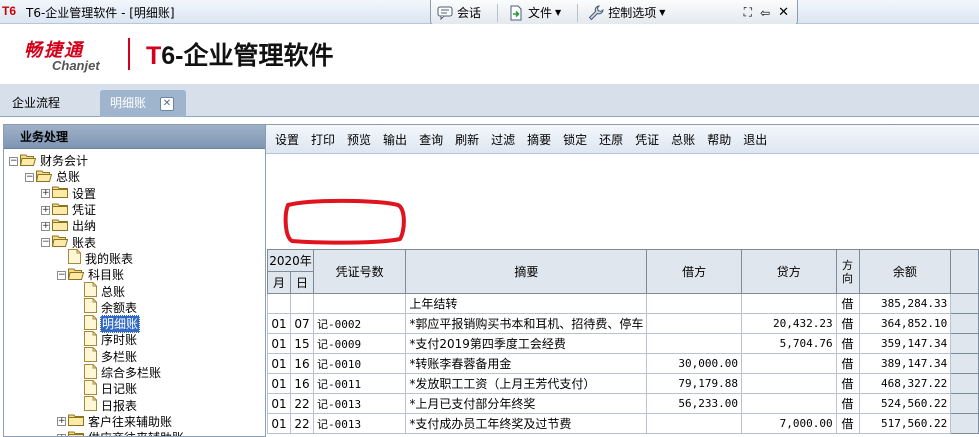 The width and height of the screenshot is (979, 437). I want to click on toolbar-button: 凭证, so click(647, 139).